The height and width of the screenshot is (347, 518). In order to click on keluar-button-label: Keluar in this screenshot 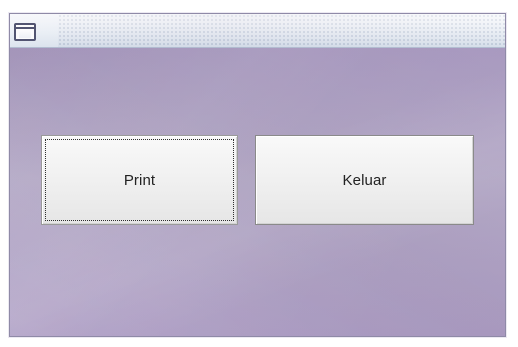, I will do `click(364, 180)`.